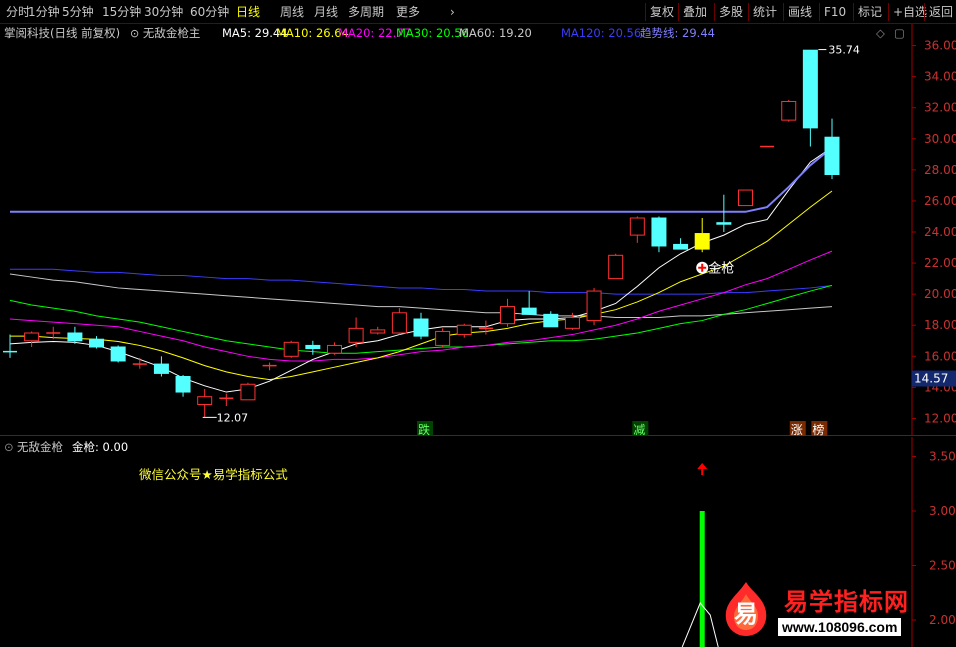 This screenshot has width=956, height=647. Describe the element at coordinates (846, 602) in the screenshot. I see `logo-title: 易学指标网` at that location.